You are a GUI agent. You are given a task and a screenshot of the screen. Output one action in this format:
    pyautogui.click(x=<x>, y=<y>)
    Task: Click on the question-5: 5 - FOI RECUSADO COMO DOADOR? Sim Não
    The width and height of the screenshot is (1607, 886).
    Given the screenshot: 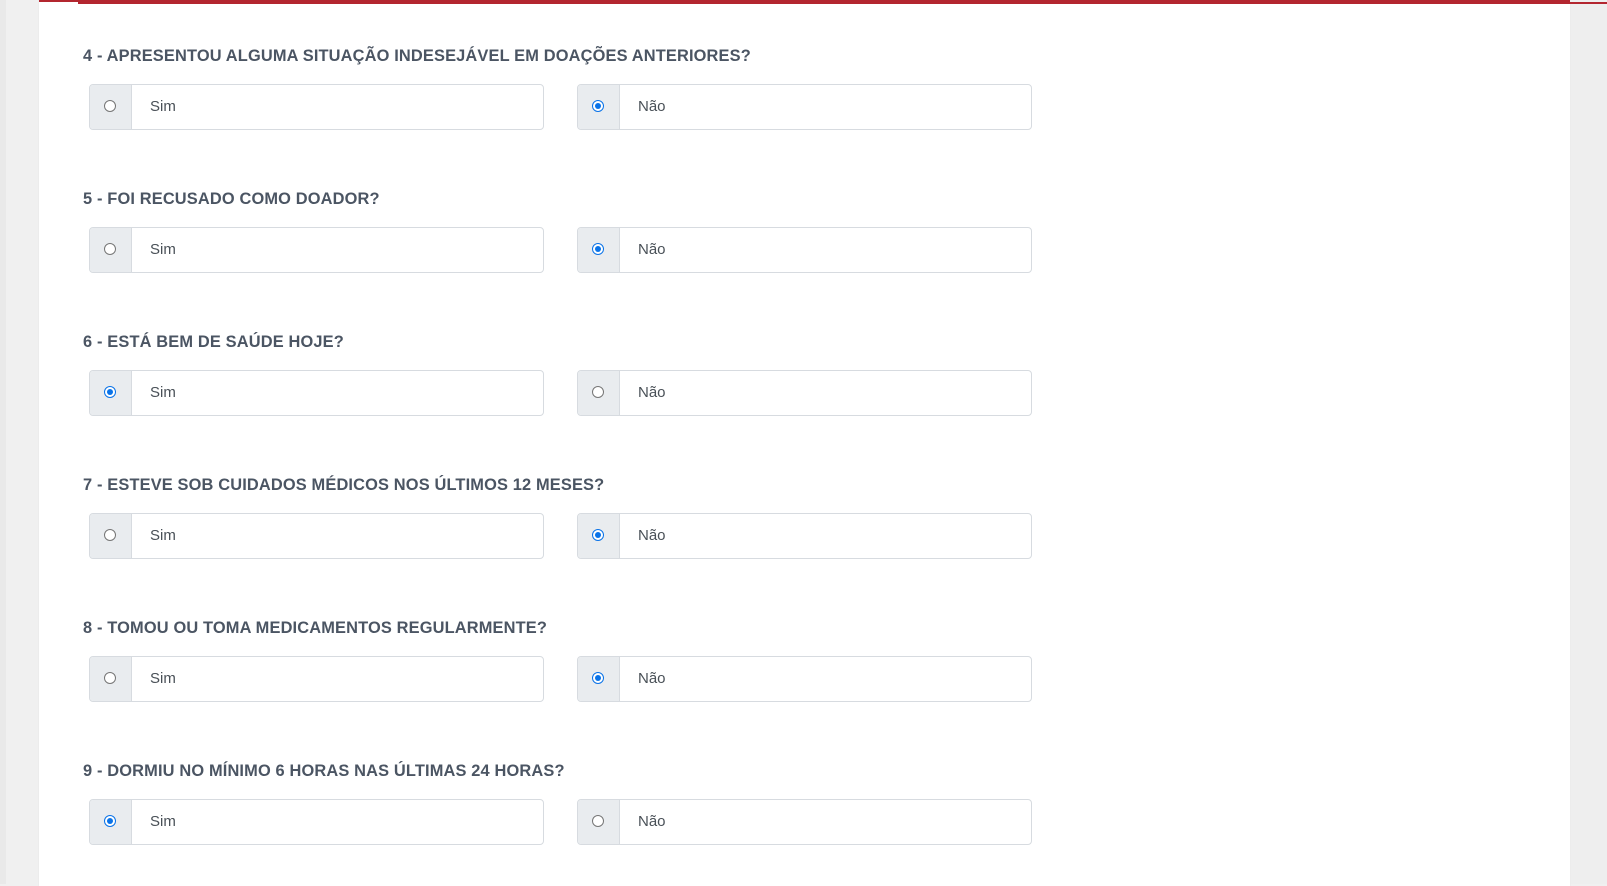 What is the action you would take?
    pyautogui.click(x=563, y=231)
    